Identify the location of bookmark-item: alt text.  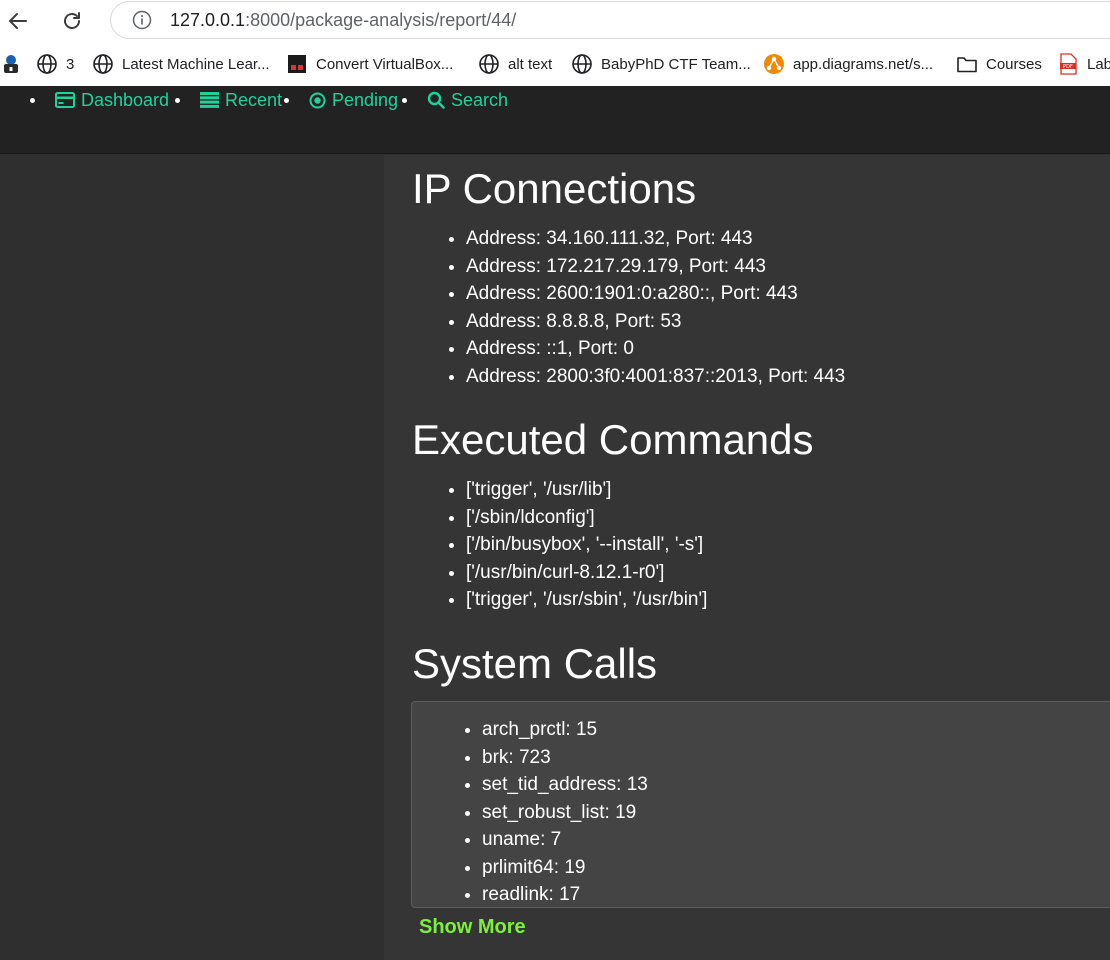
(515, 64).